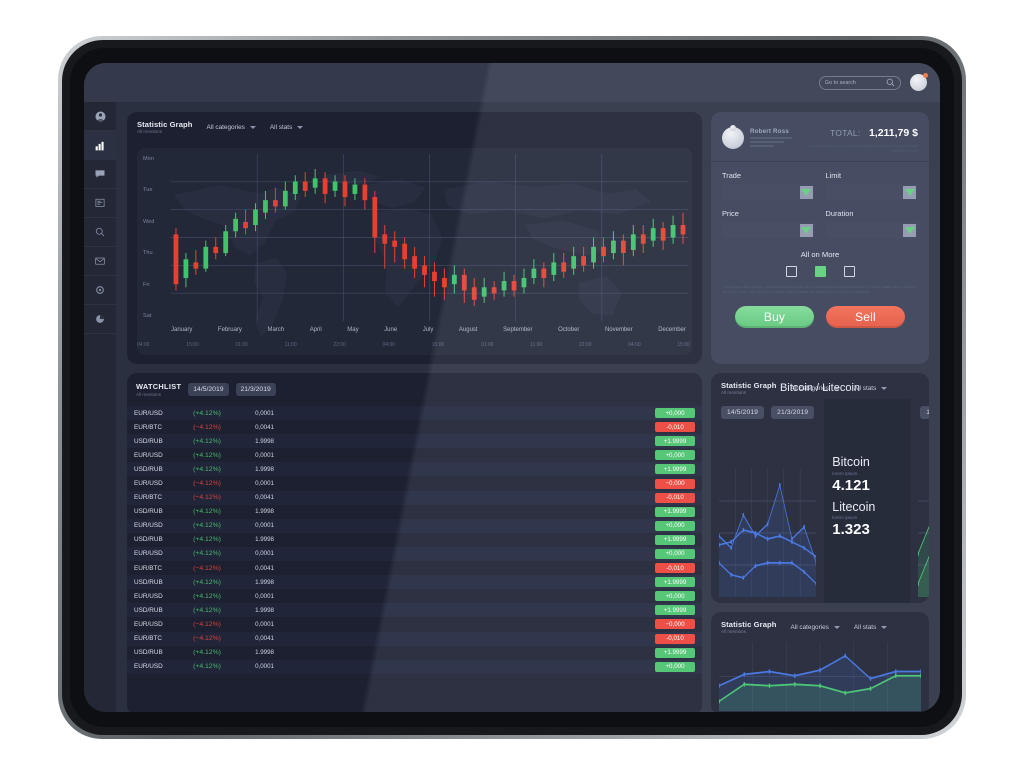  I want to click on watchlist-title-group: WATCHLIST All mentions, so click(158, 389).